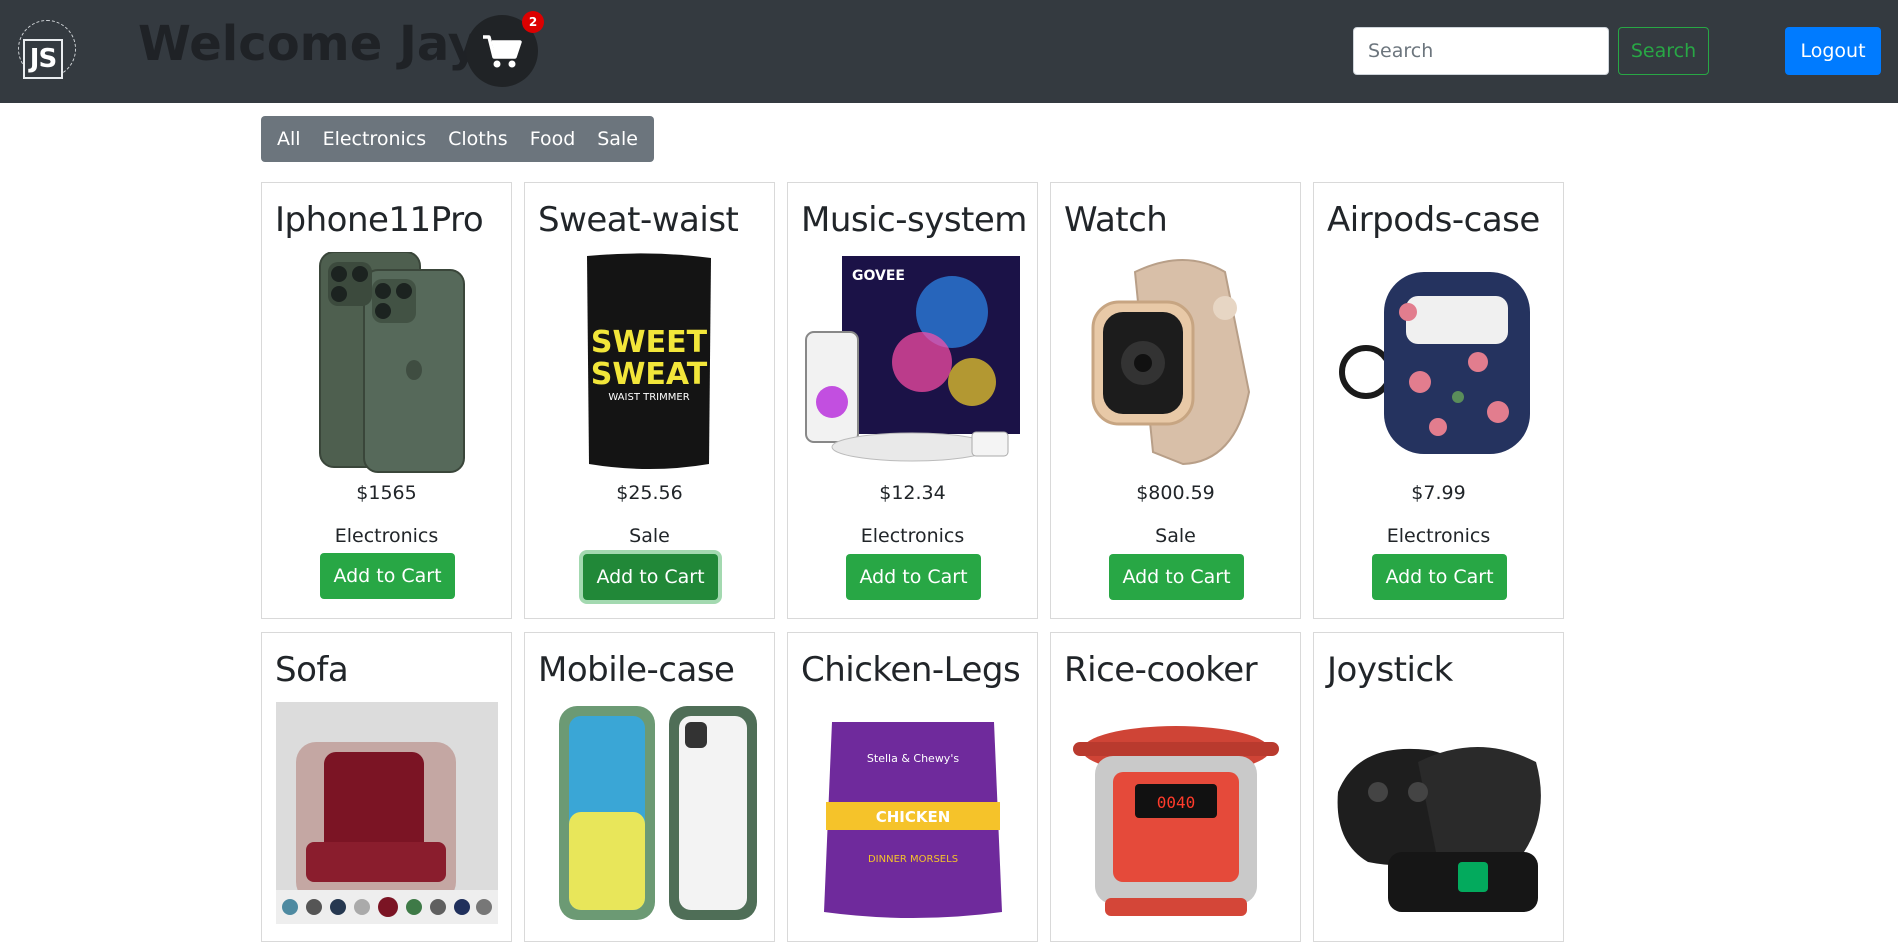  I want to click on search-input, so click(1481, 51).